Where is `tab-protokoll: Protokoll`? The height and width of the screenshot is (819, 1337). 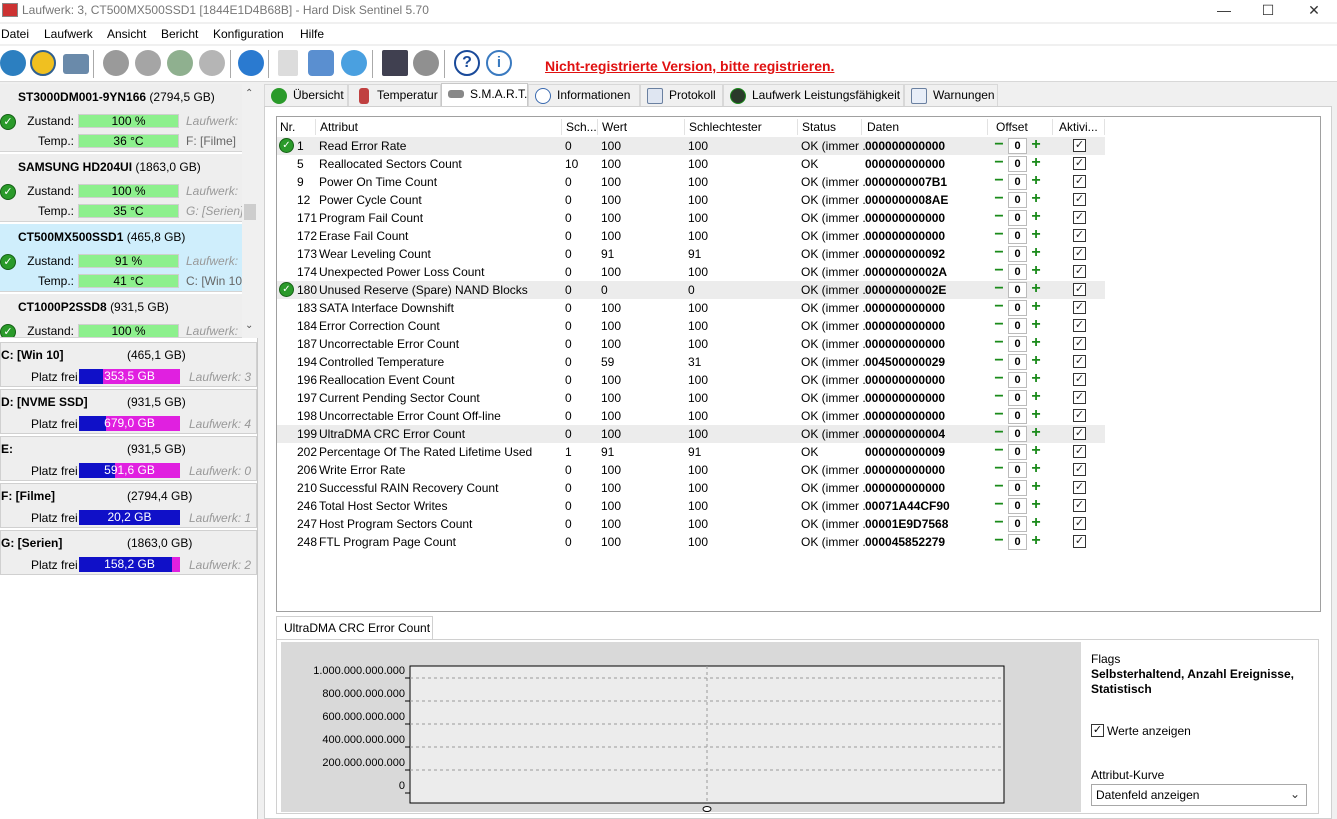 tab-protokoll: Protokoll is located at coordinates (681, 95).